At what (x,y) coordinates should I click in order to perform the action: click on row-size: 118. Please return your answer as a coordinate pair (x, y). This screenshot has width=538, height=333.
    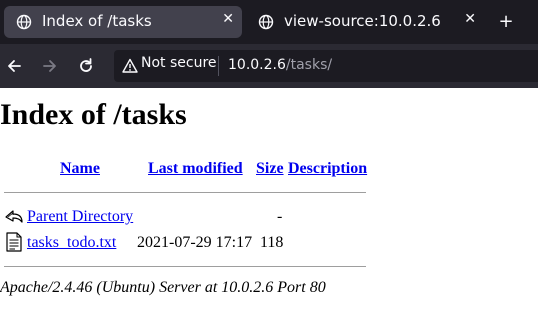
    Looking at the image, I should click on (272, 242).